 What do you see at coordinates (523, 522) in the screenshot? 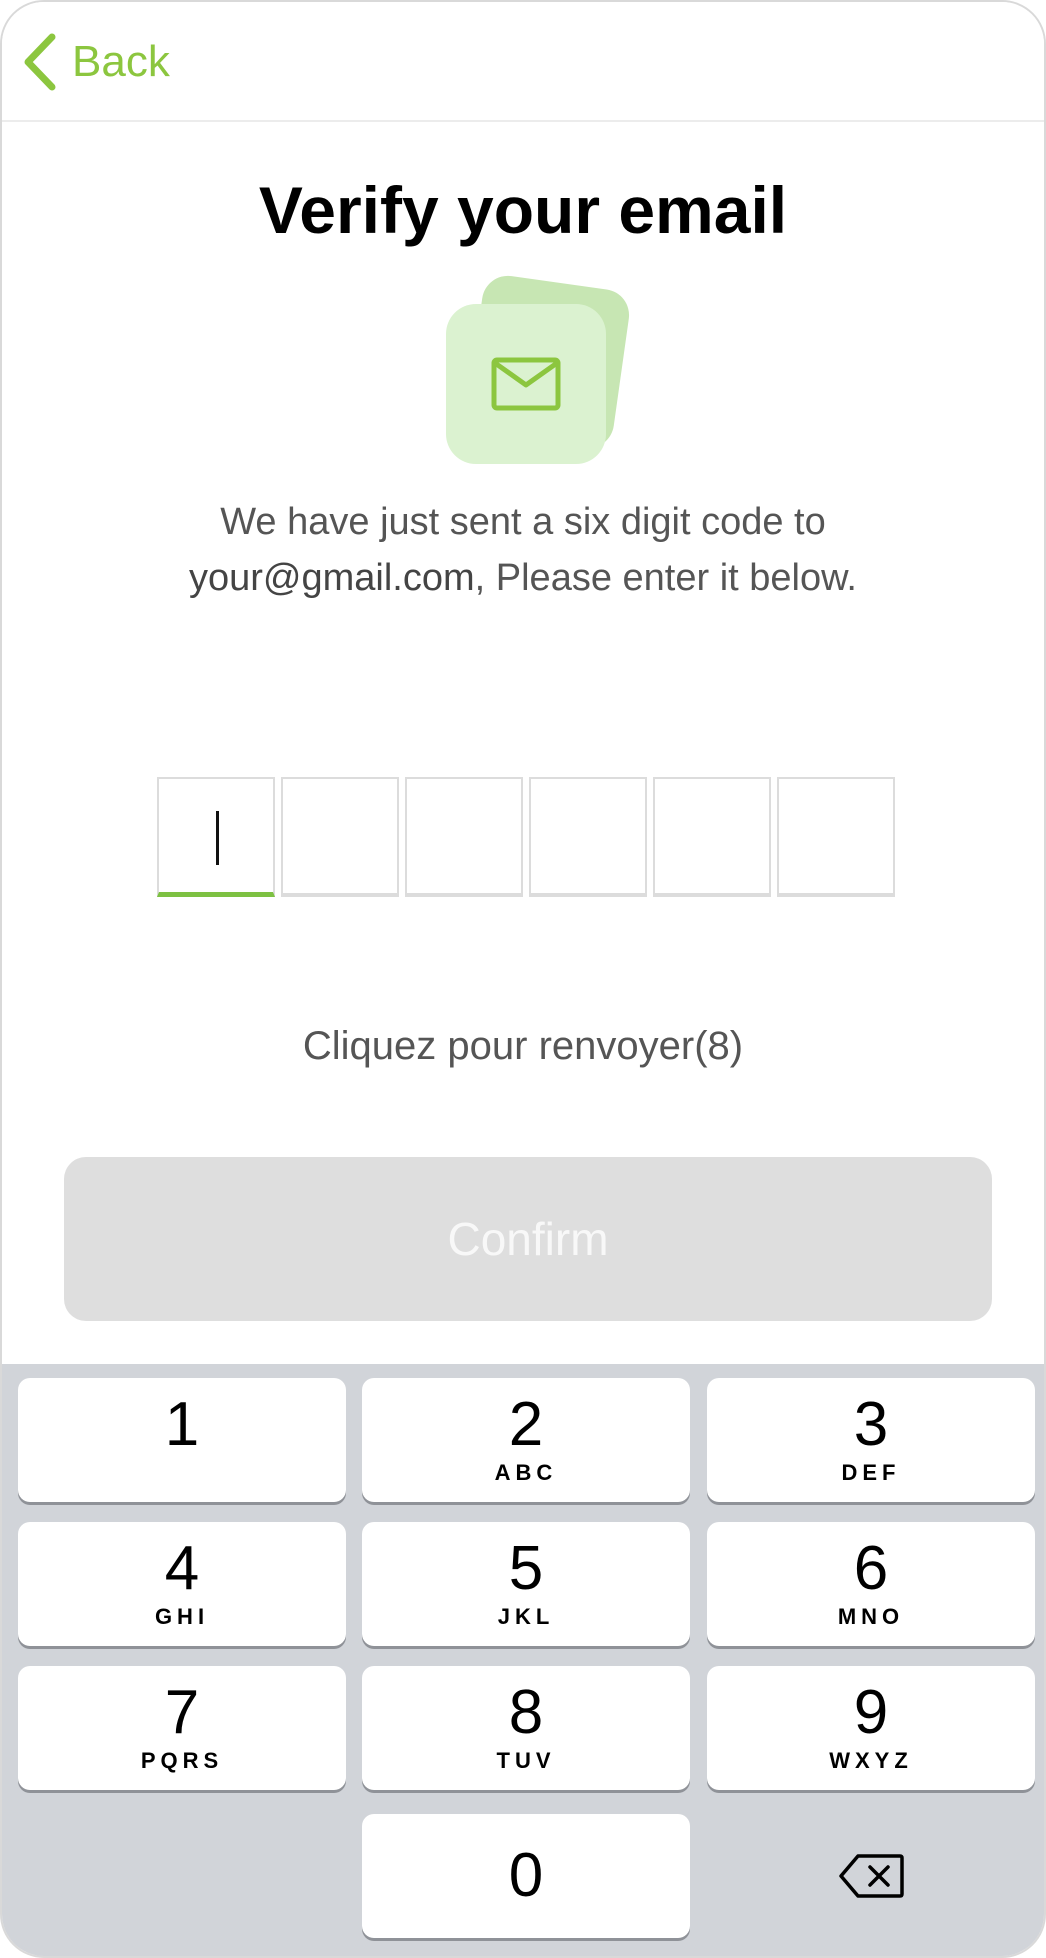
I see `instruction-line-1: We have just sent a six digit code to` at bounding box center [523, 522].